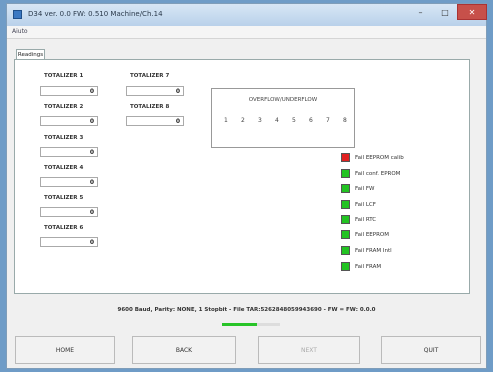  Describe the element at coordinates (155, 91) in the screenshot. I see `totalizer-7-field: 0` at that location.